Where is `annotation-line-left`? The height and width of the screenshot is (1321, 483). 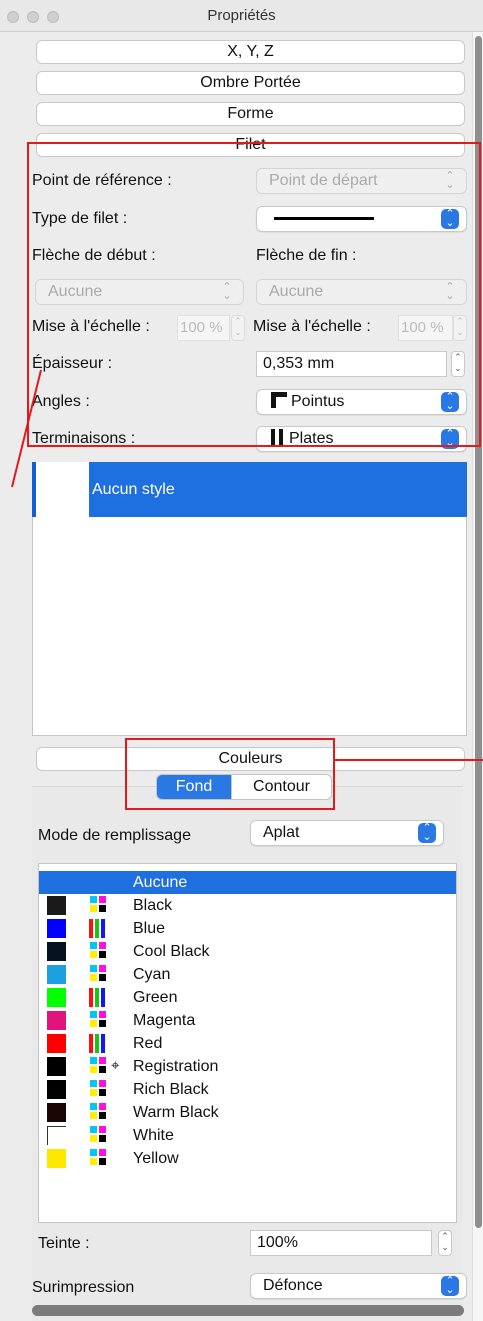
annotation-line-left is located at coordinates (26, 428).